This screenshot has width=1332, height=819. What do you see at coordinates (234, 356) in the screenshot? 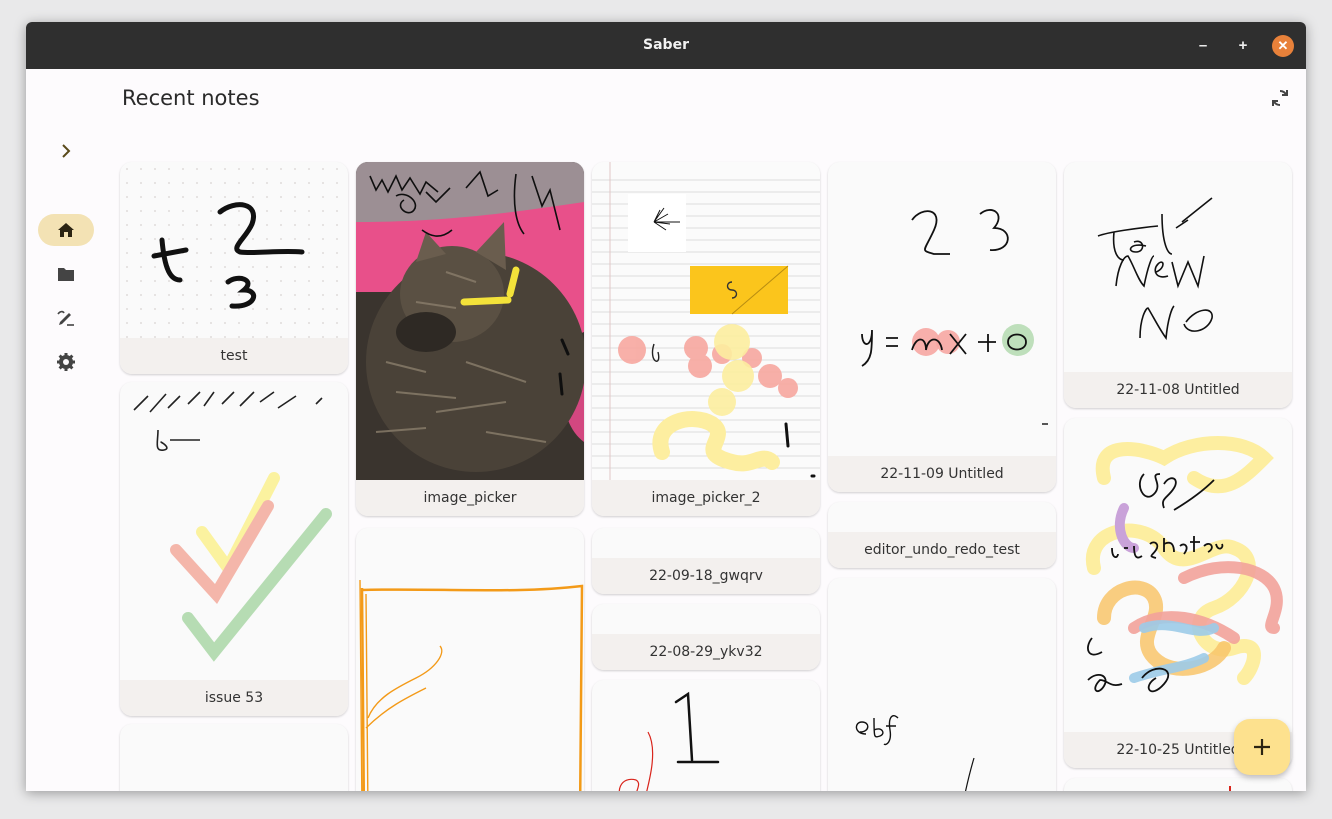
I see `note-title: test` at bounding box center [234, 356].